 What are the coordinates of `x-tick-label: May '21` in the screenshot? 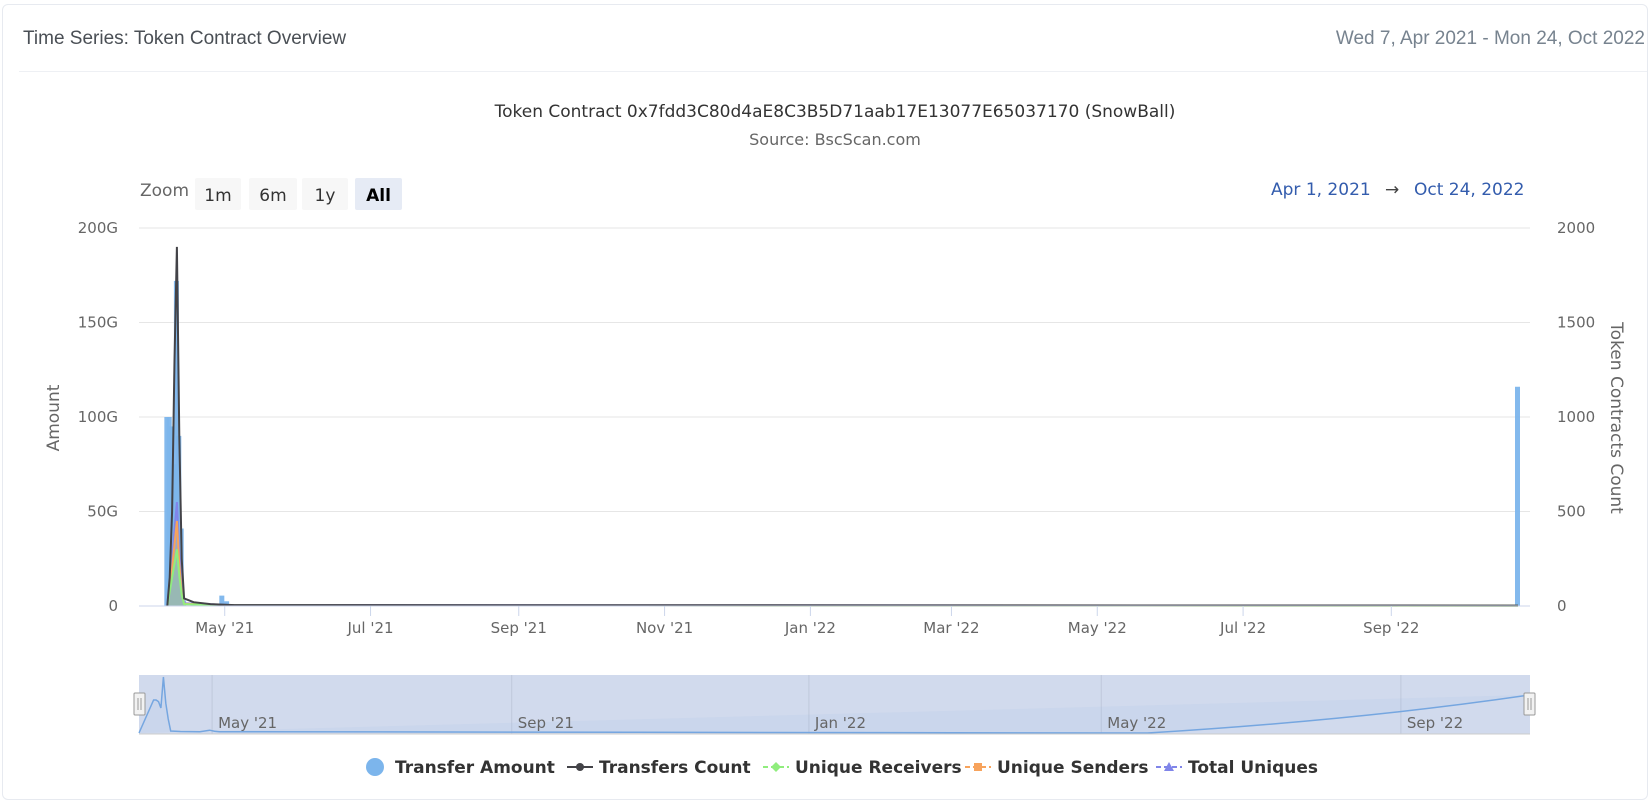 It's located at (224, 628).